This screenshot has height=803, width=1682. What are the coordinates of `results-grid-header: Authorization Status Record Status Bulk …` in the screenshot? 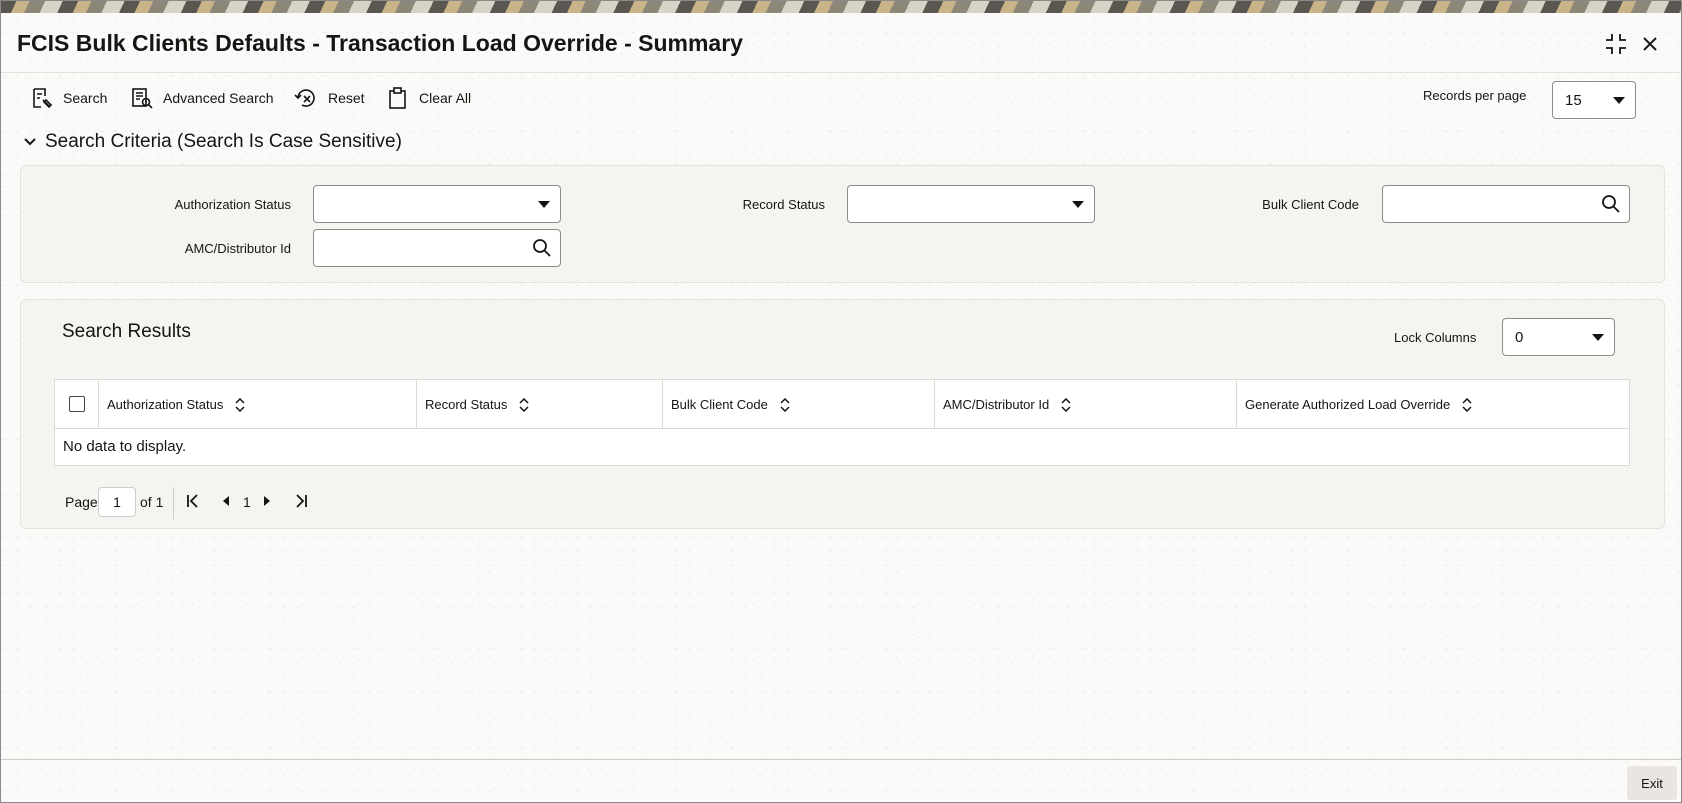 It's located at (842, 404).